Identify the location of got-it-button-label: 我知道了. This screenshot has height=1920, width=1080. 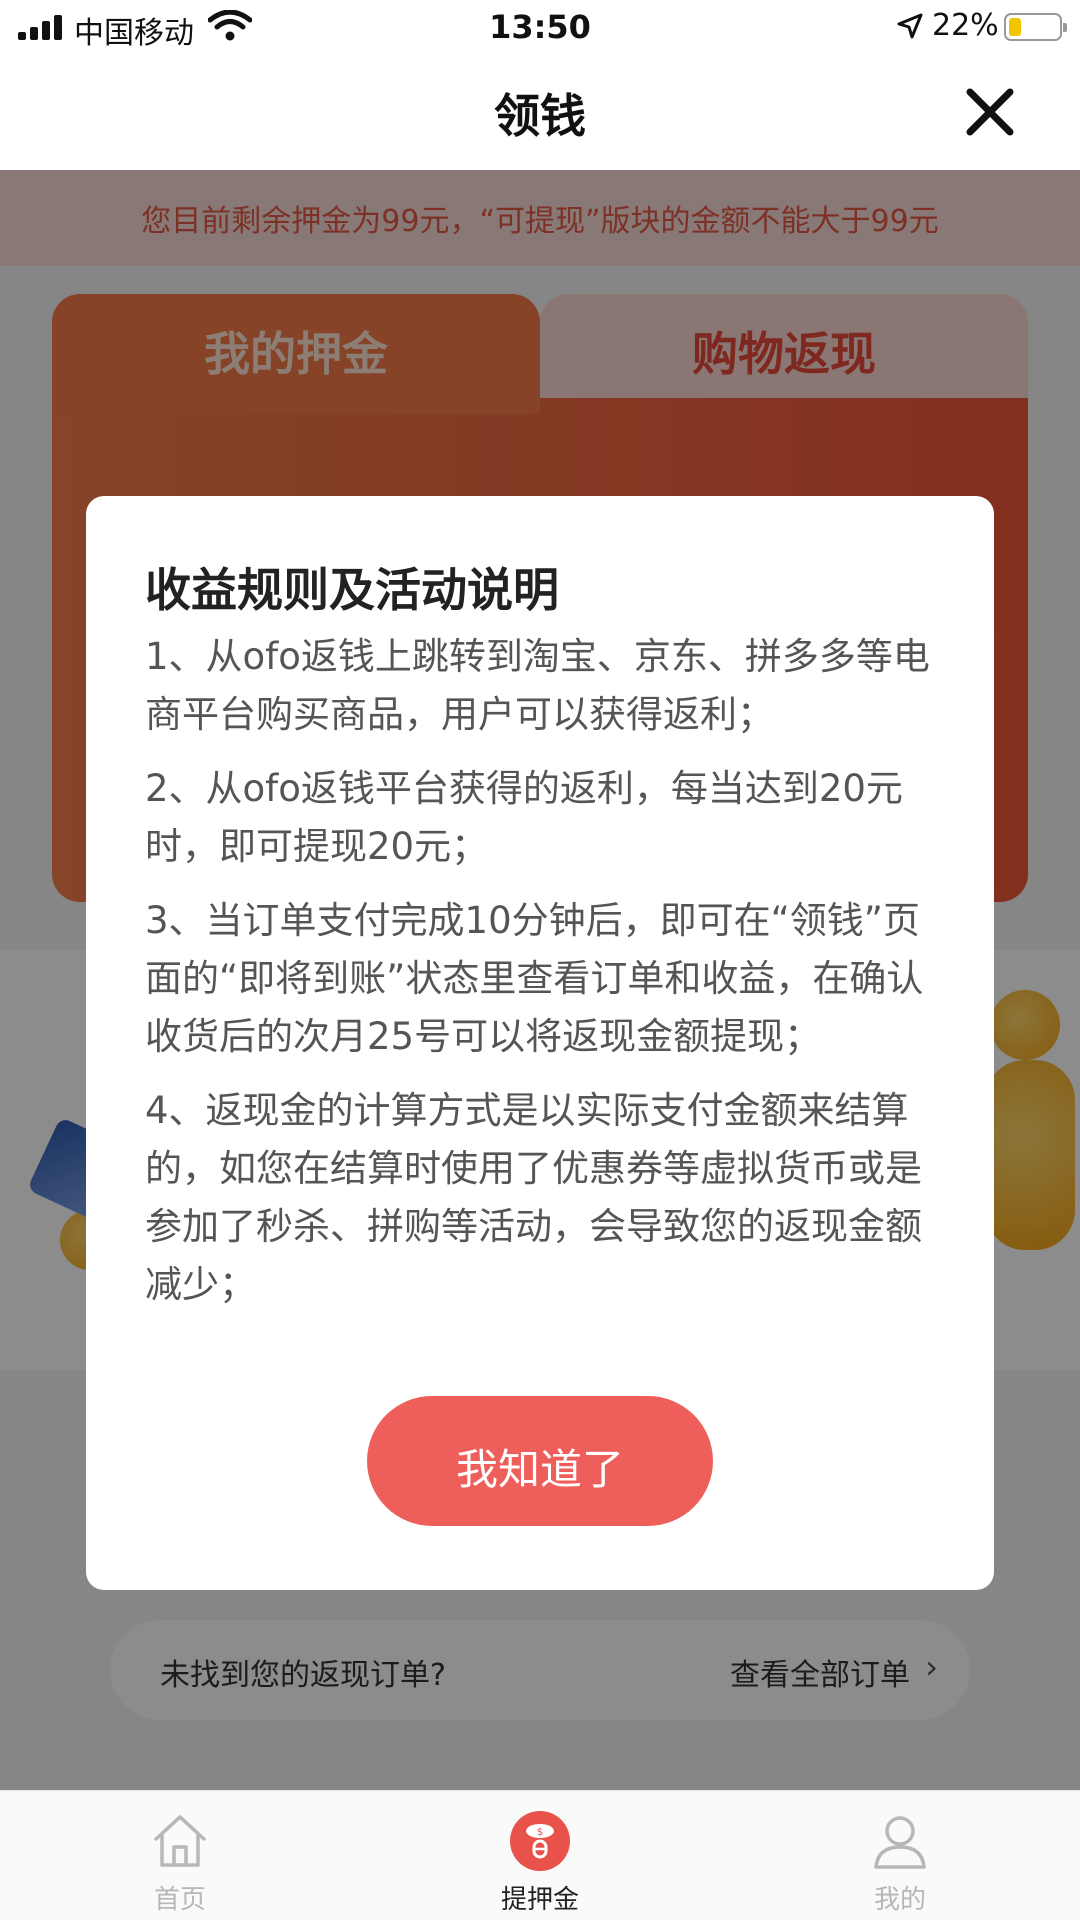
(539, 1469).